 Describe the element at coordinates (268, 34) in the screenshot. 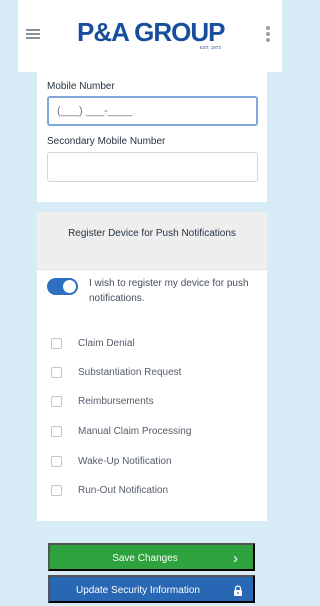

I see `vertical-ellipsis-icon` at that location.